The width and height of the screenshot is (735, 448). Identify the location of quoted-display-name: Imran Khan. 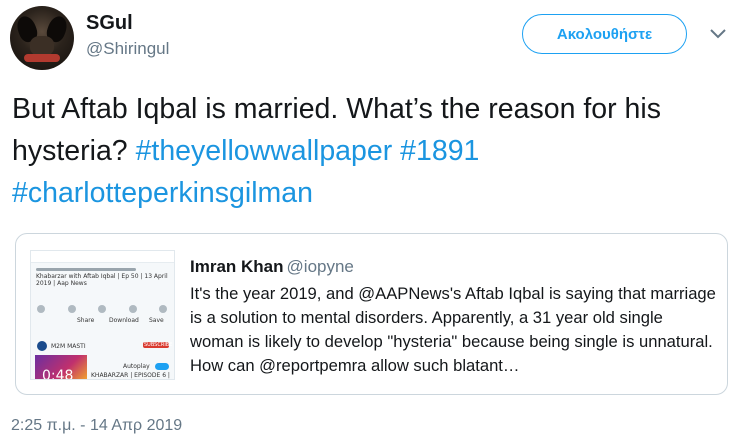
(237, 266).